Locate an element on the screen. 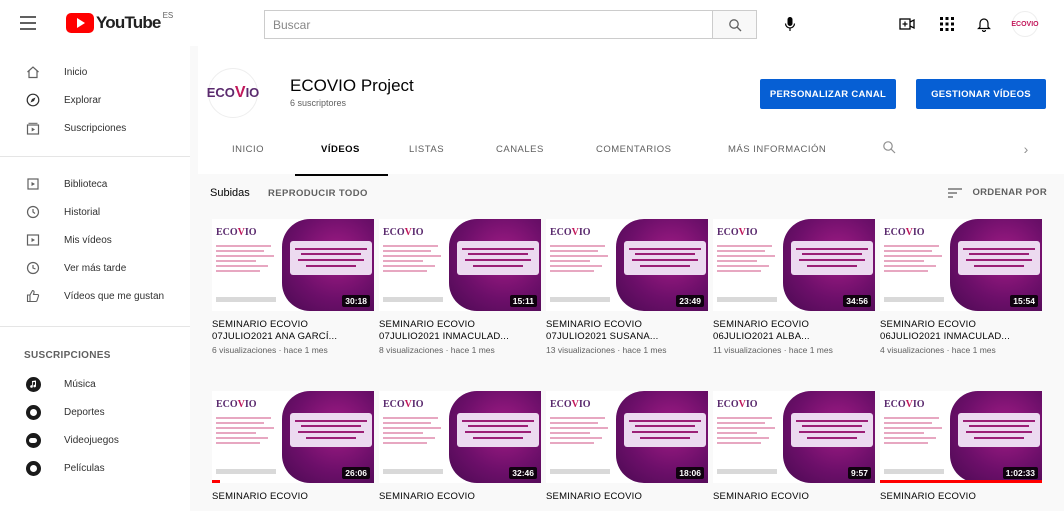  like-icon is located at coordinates (33, 296).